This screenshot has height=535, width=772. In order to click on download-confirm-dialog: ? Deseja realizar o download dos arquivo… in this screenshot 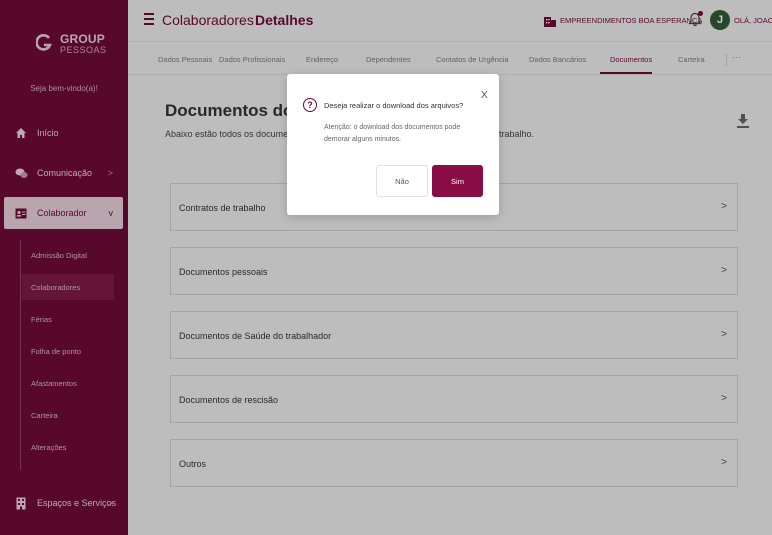, I will do `click(393, 144)`.